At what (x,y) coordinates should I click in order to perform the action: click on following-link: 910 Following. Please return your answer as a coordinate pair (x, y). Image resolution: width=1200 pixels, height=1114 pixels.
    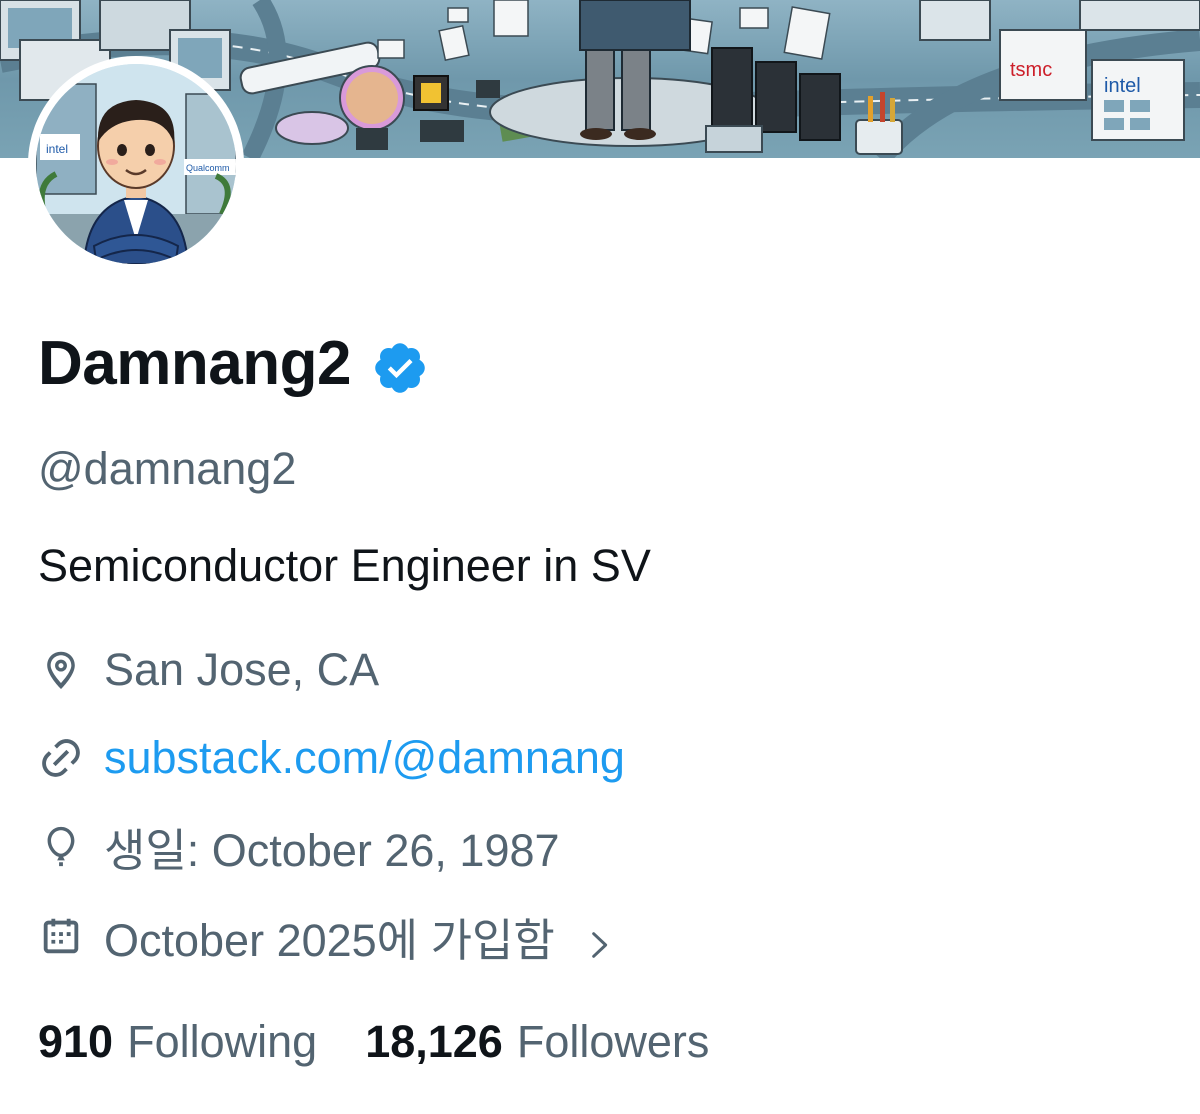
    Looking at the image, I should click on (177, 1042).